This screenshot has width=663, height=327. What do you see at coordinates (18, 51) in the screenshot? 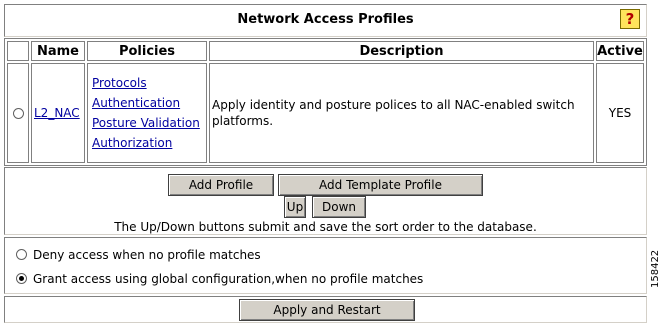
I see `column-header-select` at bounding box center [18, 51].